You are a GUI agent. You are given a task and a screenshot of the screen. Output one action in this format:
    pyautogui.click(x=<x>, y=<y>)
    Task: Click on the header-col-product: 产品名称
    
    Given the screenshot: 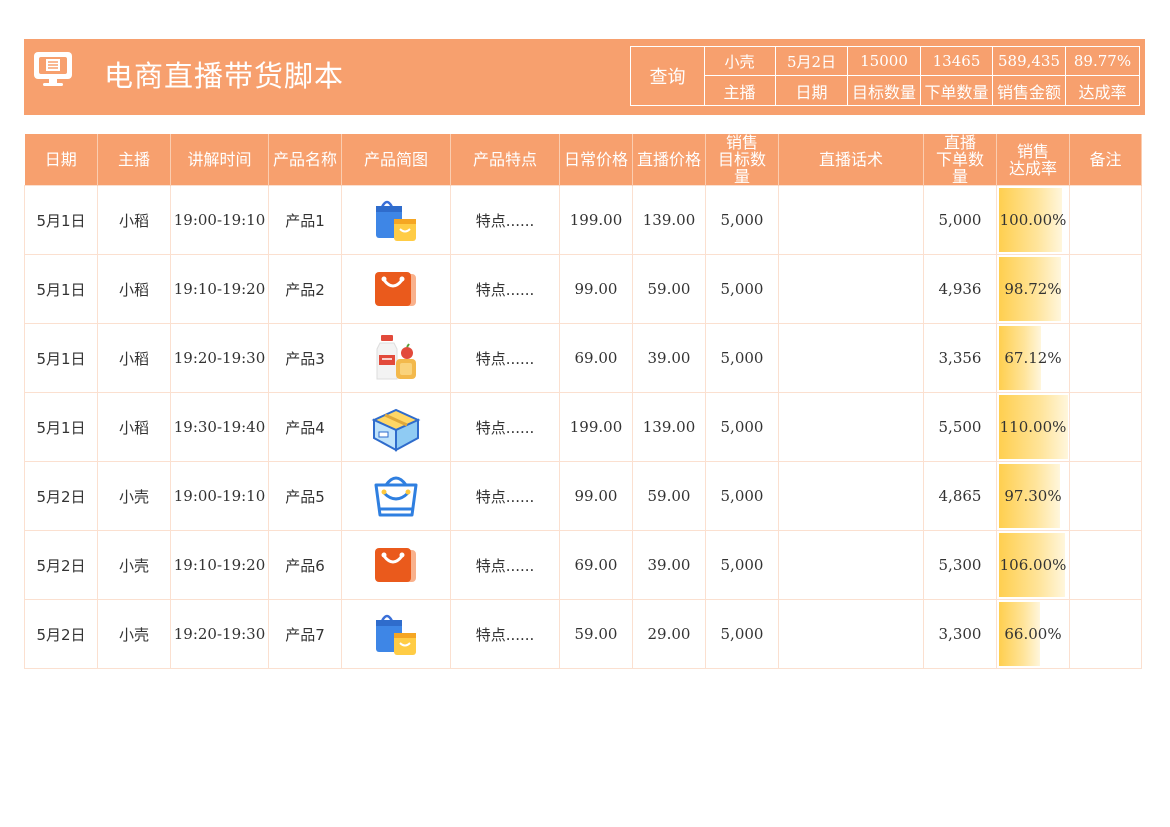 What is the action you would take?
    pyautogui.click(x=305, y=160)
    